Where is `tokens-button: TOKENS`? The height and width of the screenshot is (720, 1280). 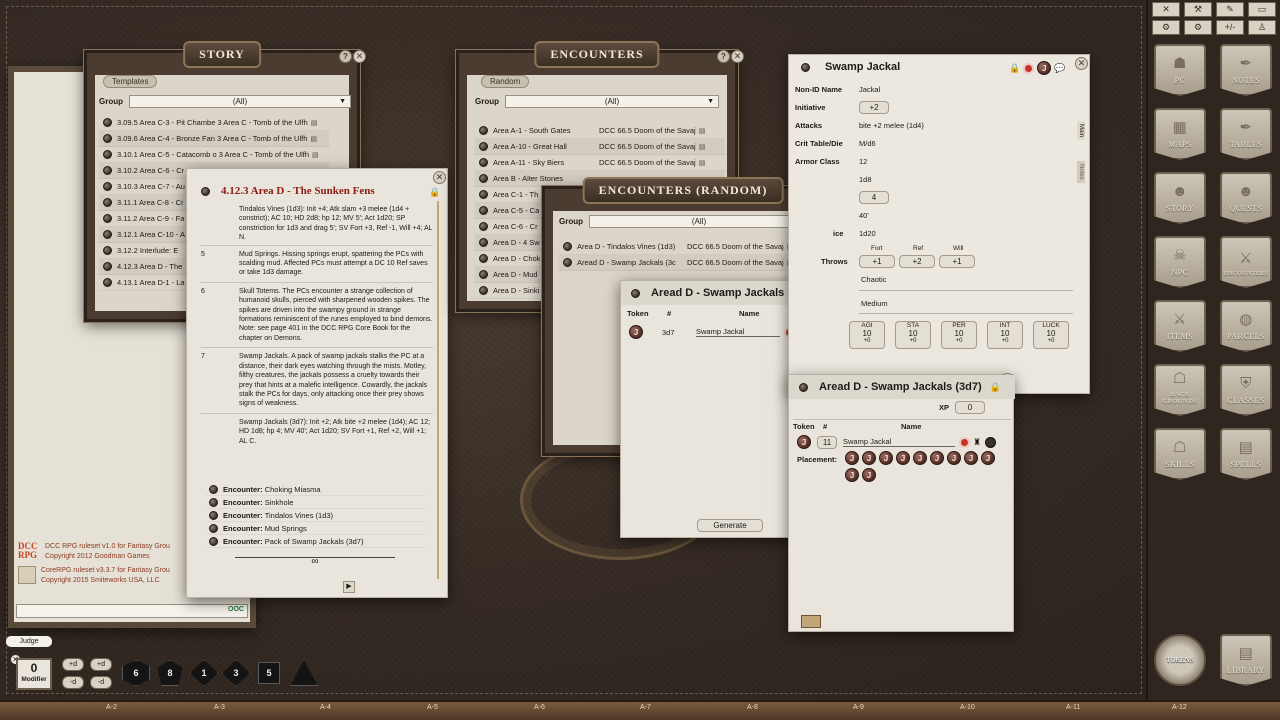
tokens-button: TOKENS is located at coordinates (1180, 660).